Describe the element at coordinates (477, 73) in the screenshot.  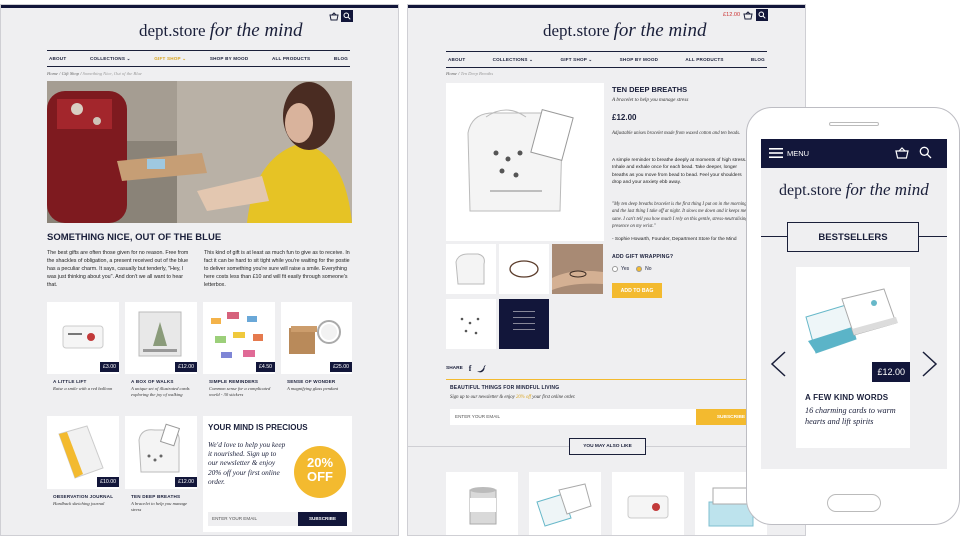
I see `breadcrumb-current: Ten Deep Breaths` at that location.